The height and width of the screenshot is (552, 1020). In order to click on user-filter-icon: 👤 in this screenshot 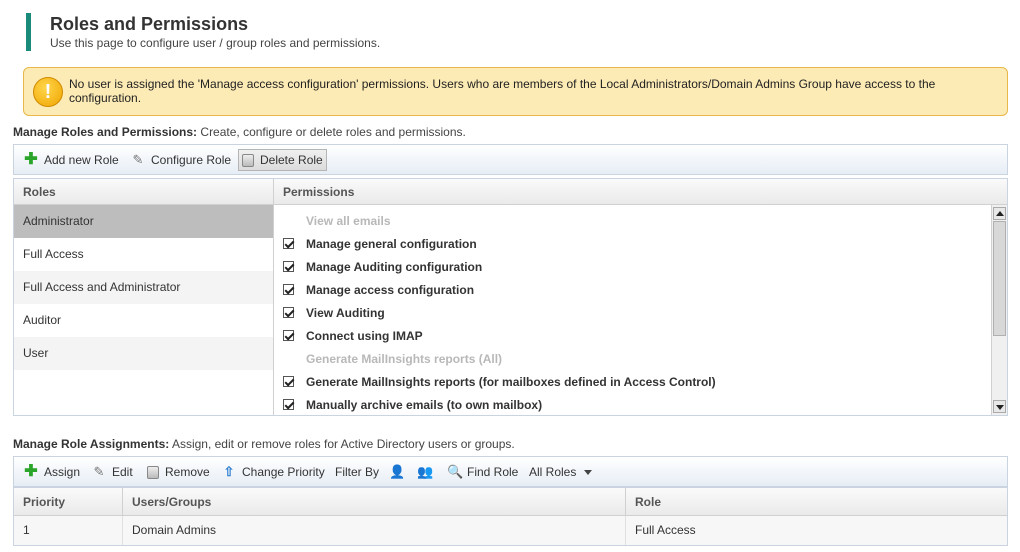, I will do `click(397, 471)`.